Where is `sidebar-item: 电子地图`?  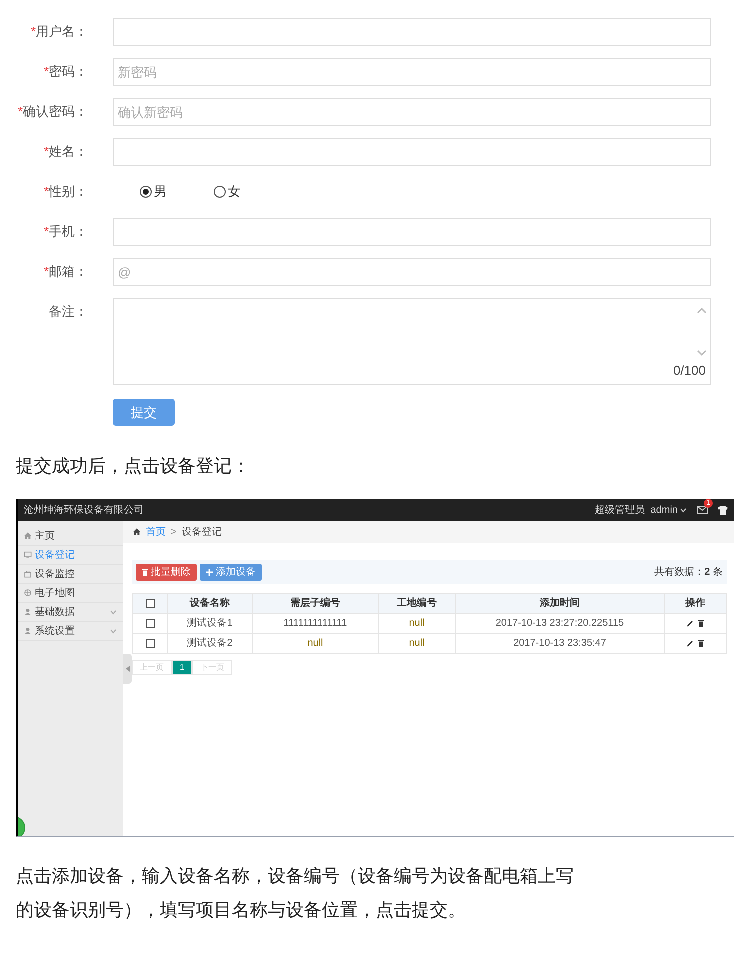
sidebar-item: 电子地图 is located at coordinates (70, 593).